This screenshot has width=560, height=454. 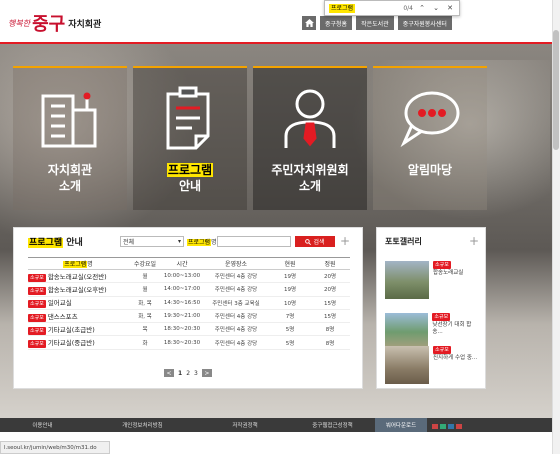 I want to click on certification-marks, so click(x=447, y=426).